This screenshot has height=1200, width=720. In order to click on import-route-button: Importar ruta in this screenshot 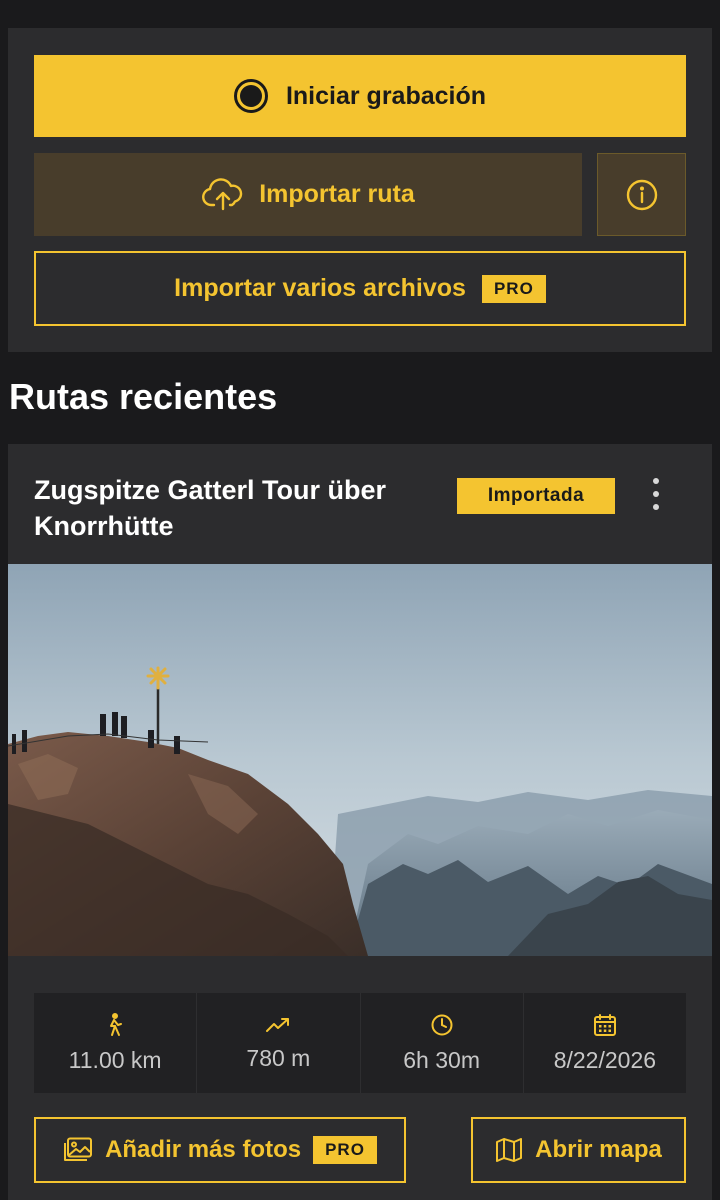, I will do `click(308, 194)`.